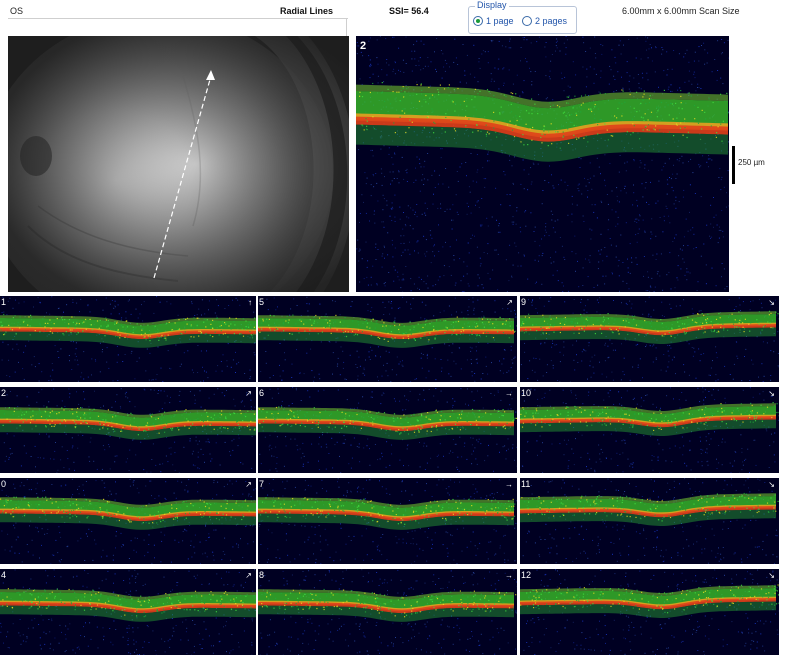  I want to click on main-scan-number: 2, so click(363, 46).